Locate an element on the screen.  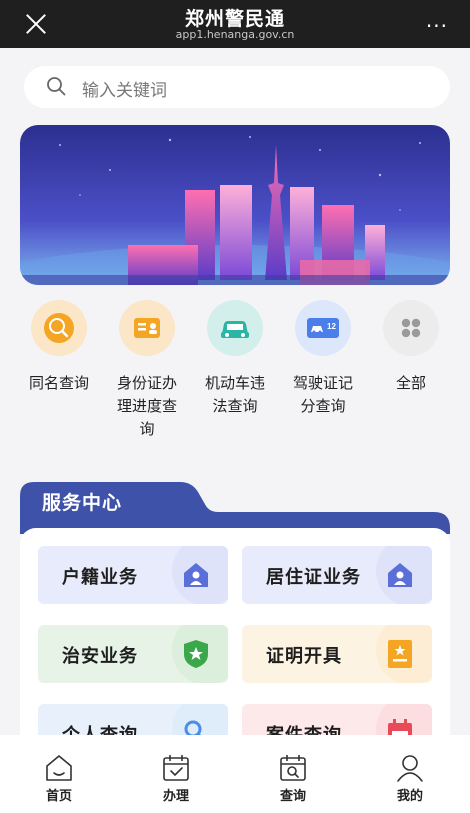
id-card-icon is located at coordinates (147, 328).